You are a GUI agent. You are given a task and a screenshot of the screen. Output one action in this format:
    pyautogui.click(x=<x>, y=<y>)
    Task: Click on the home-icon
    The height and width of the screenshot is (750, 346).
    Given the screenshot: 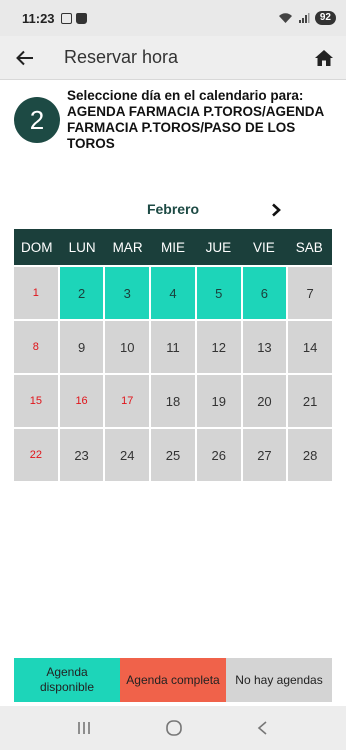 What is the action you would take?
    pyautogui.click(x=324, y=57)
    